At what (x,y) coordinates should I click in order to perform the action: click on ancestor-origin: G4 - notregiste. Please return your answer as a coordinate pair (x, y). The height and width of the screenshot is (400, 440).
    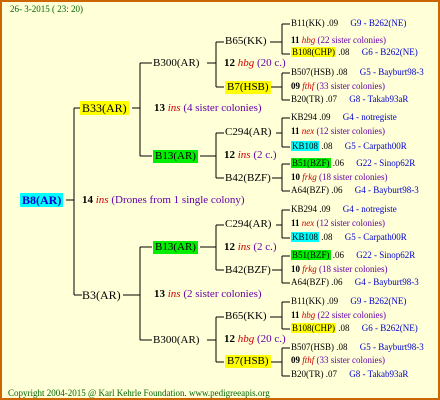
    Looking at the image, I should click on (369, 209).